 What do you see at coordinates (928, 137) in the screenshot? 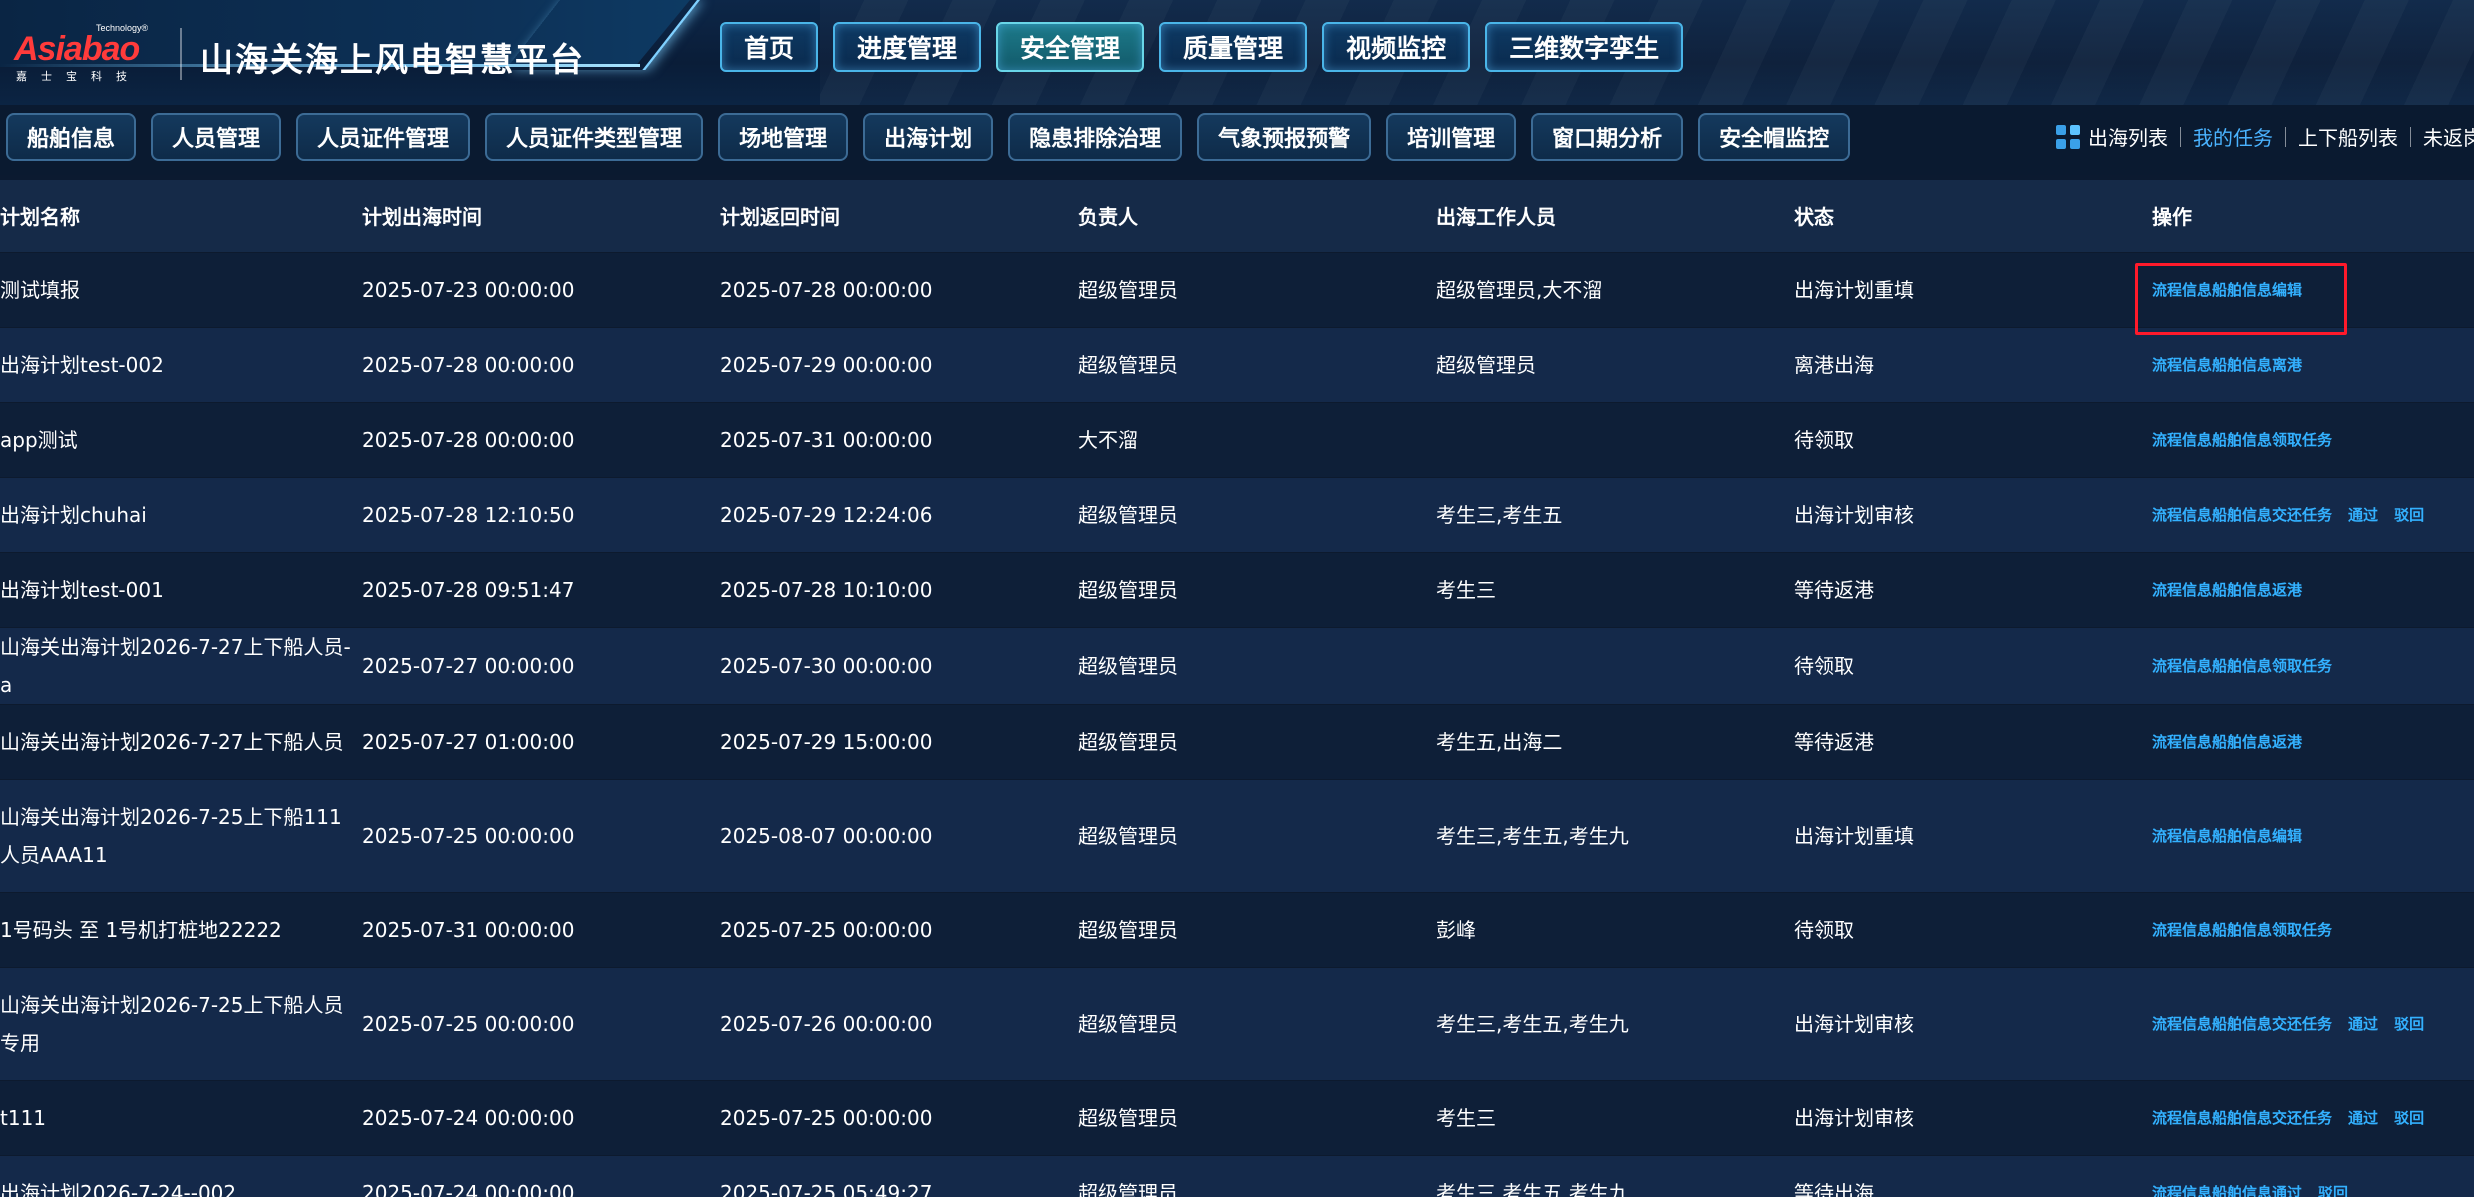
I see `sub-nav-sea-plans: 出海计划` at bounding box center [928, 137].